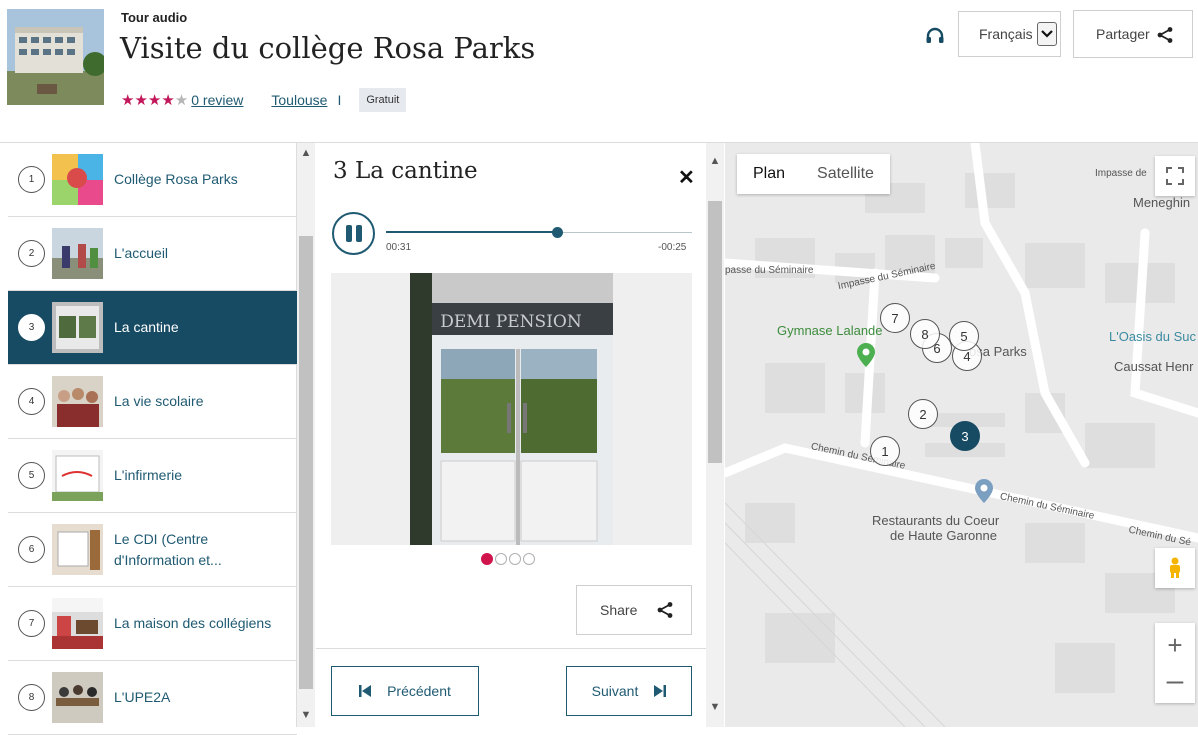 The image size is (1198, 735). Describe the element at coordinates (339, 100) in the screenshot. I see `meta-separator: I` at that location.